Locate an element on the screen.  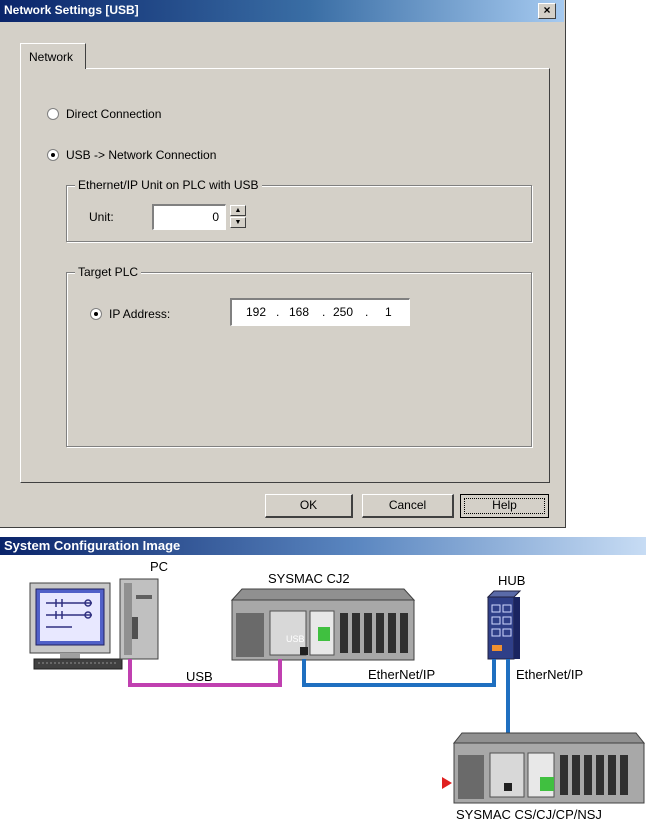
dialog-title: Network Settings [USB] is located at coordinates (71, 10).